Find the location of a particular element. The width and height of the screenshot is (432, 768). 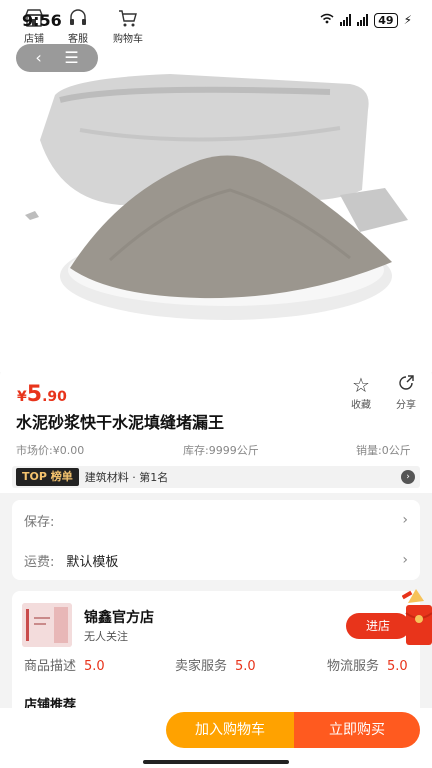

store-followers: 无人关注 is located at coordinates (106, 636).